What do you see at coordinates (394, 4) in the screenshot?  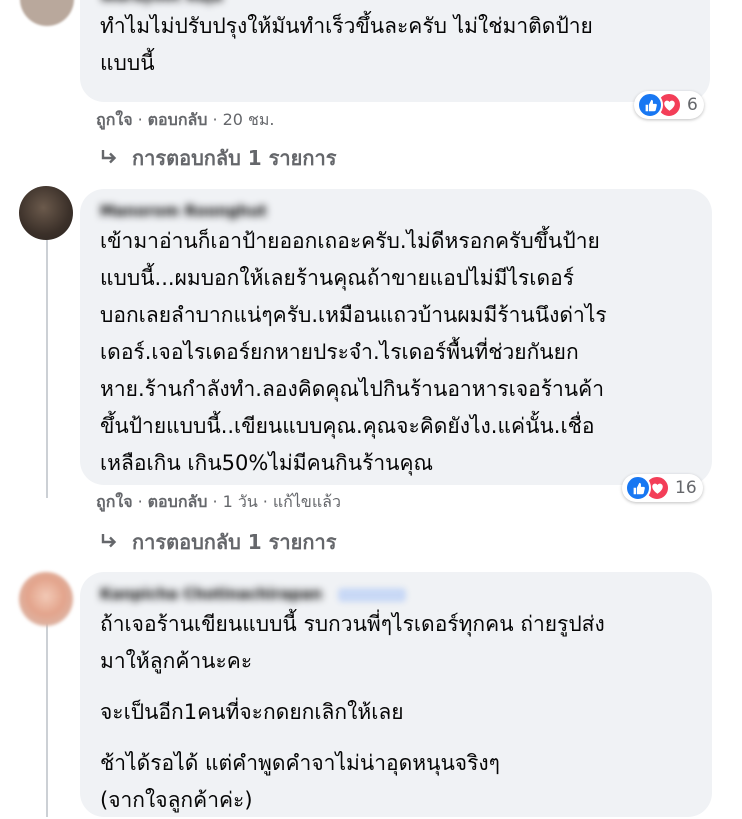 I see `comment-author: Warayoot Raja` at bounding box center [394, 4].